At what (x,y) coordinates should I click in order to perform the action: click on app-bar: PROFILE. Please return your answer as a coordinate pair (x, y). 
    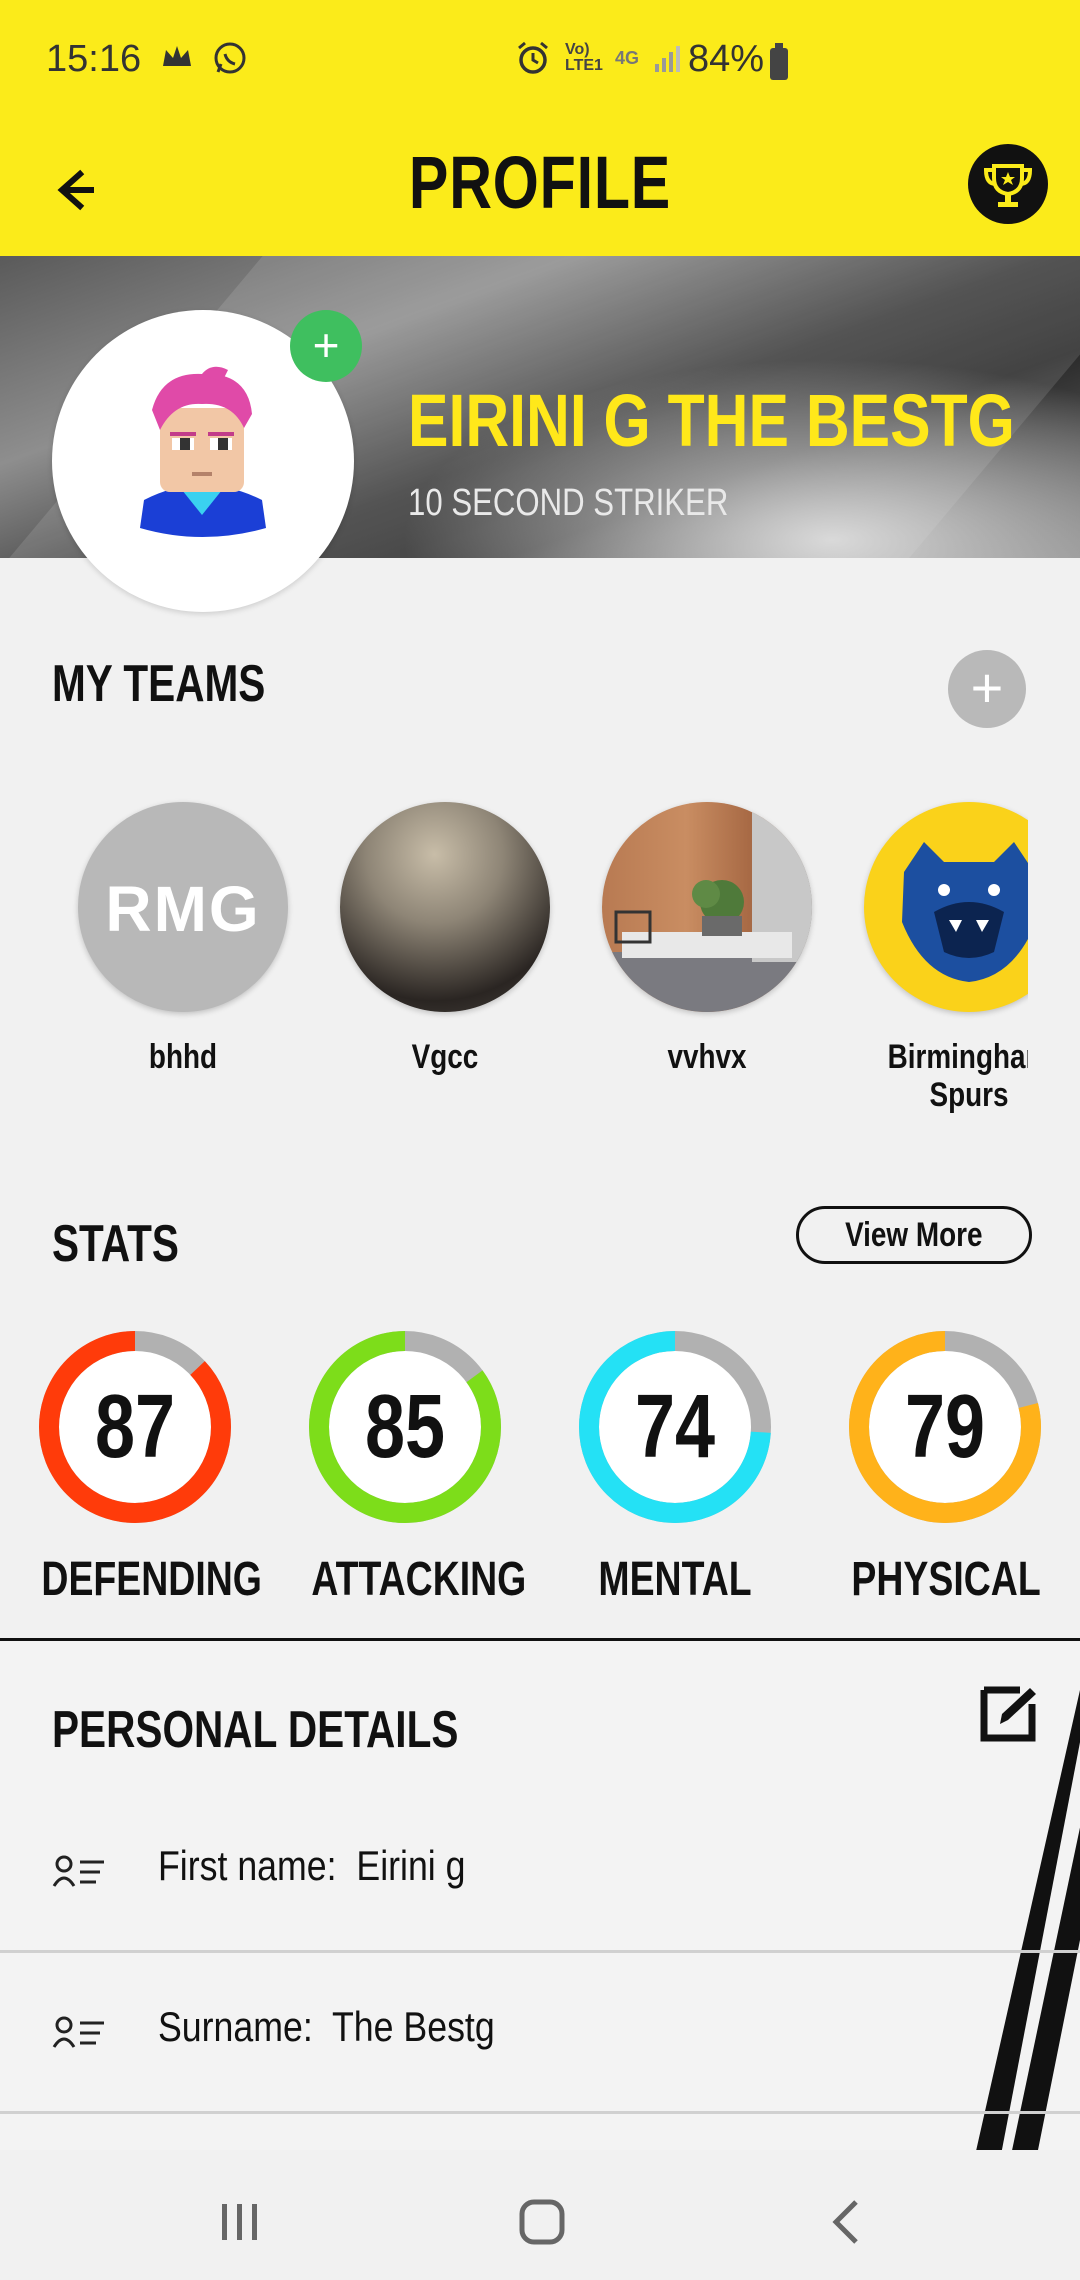
    Looking at the image, I should click on (540, 193).